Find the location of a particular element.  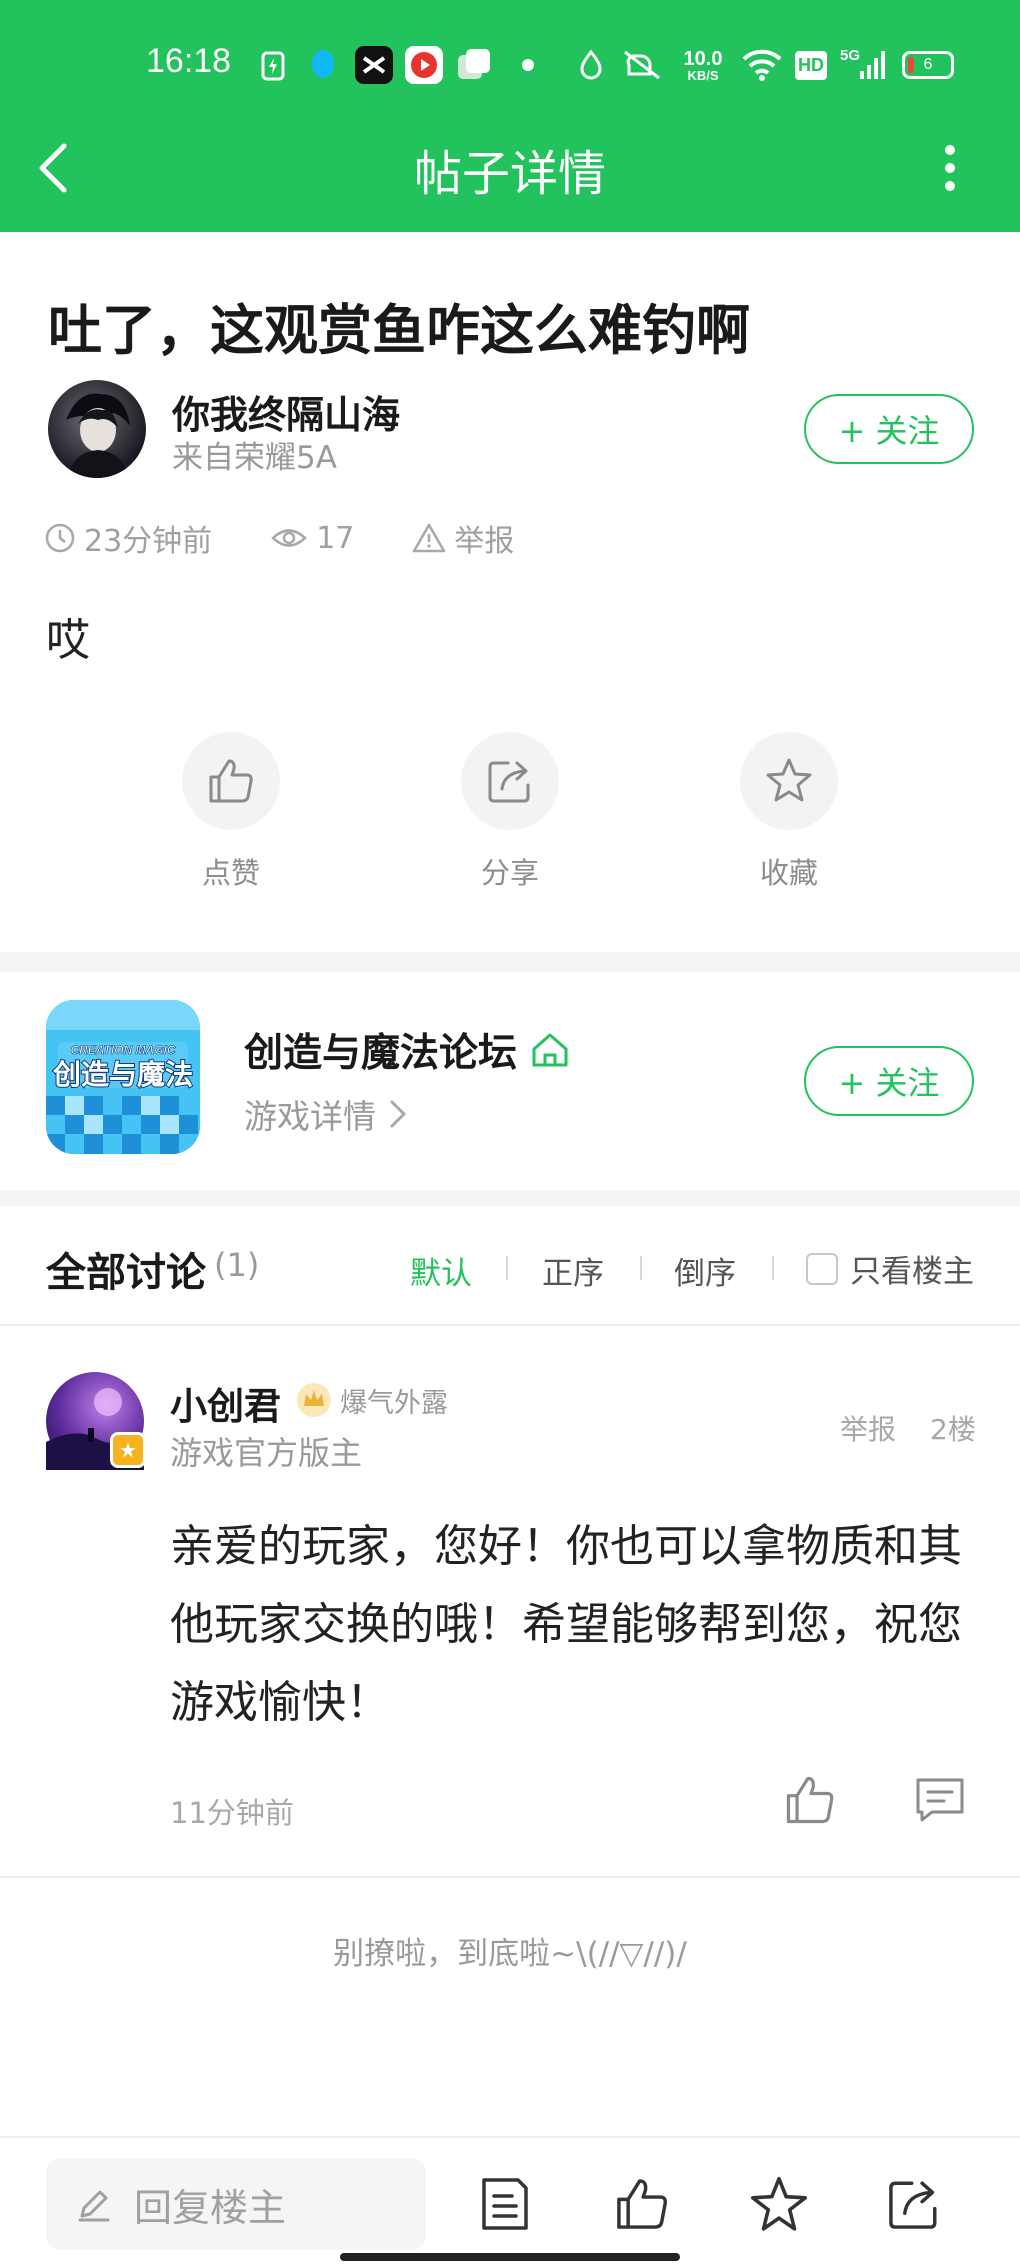

only-owner-toggle: 只看楼主 is located at coordinates (890, 1268).